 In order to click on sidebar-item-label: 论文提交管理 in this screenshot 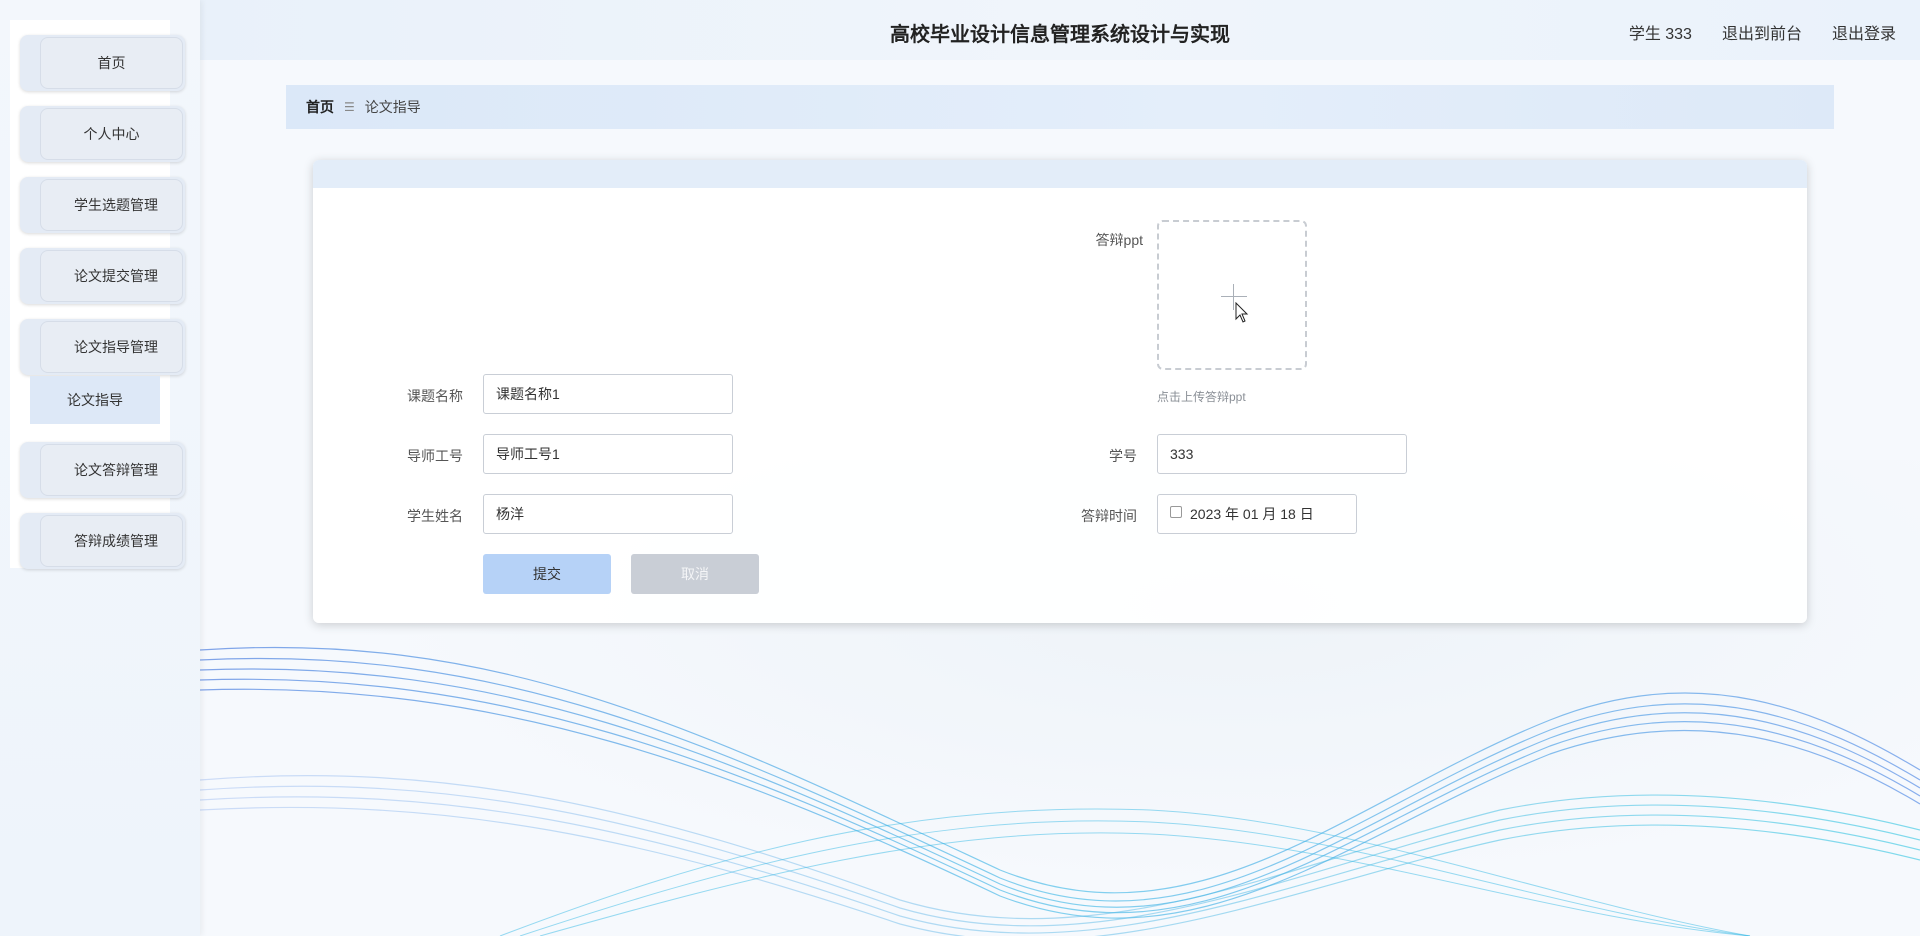, I will do `click(111, 276)`.